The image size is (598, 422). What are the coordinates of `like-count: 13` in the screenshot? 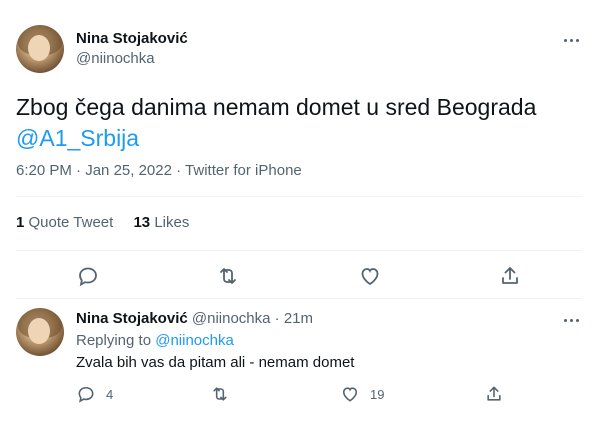 It's located at (142, 222).